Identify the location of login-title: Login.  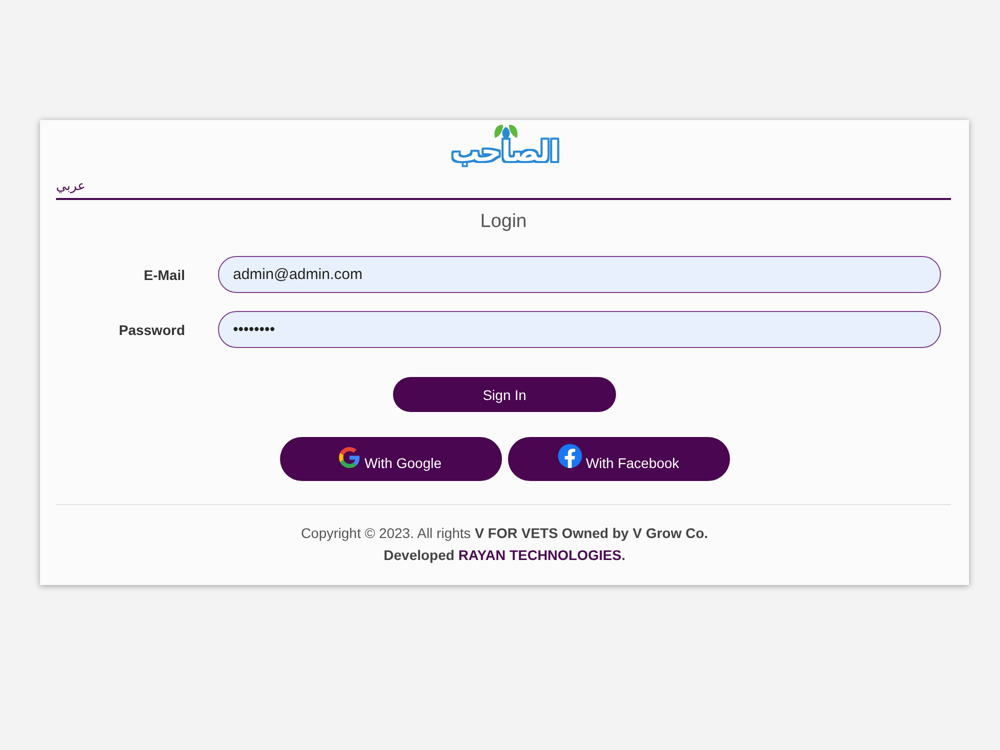
(503, 222).